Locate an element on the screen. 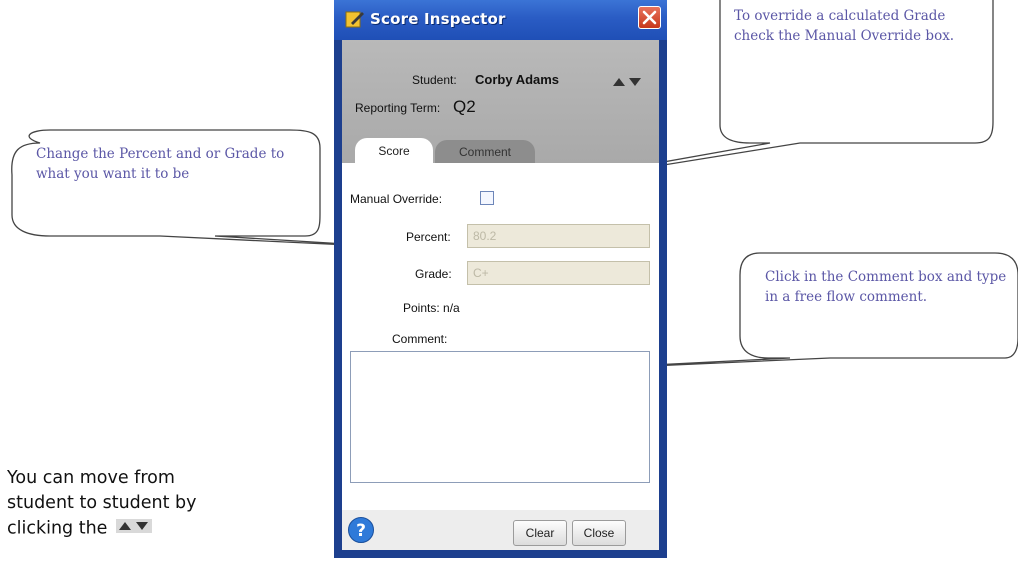 The image size is (1018, 563). comment-label: Comment: is located at coordinates (420, 339).